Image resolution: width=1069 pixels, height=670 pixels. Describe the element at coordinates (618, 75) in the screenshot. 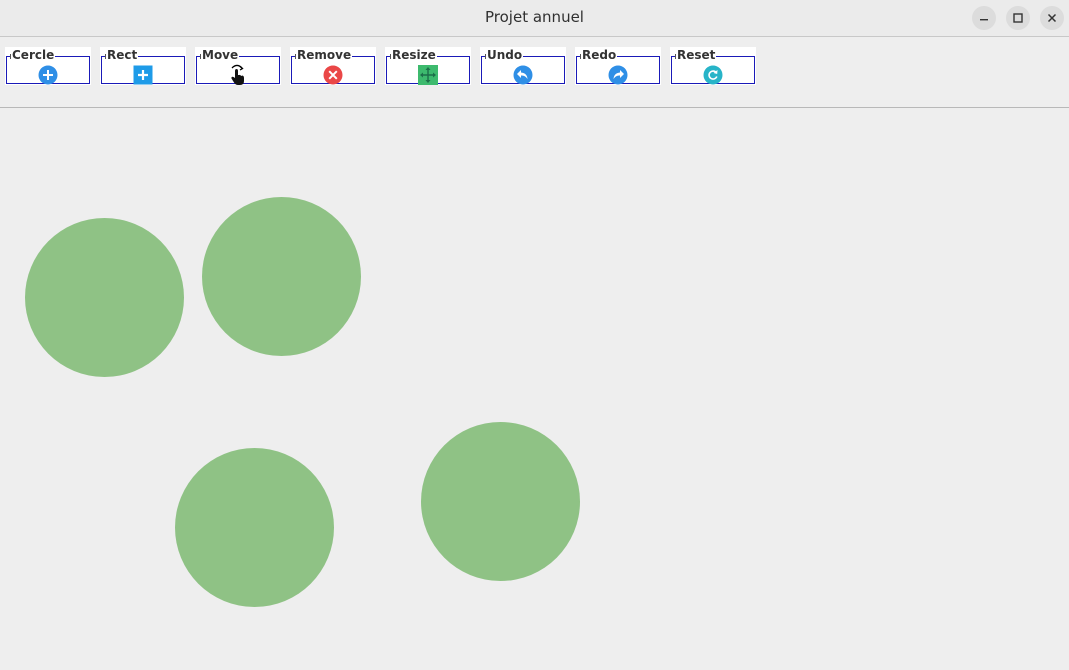

I see `redo-icon` at that location.